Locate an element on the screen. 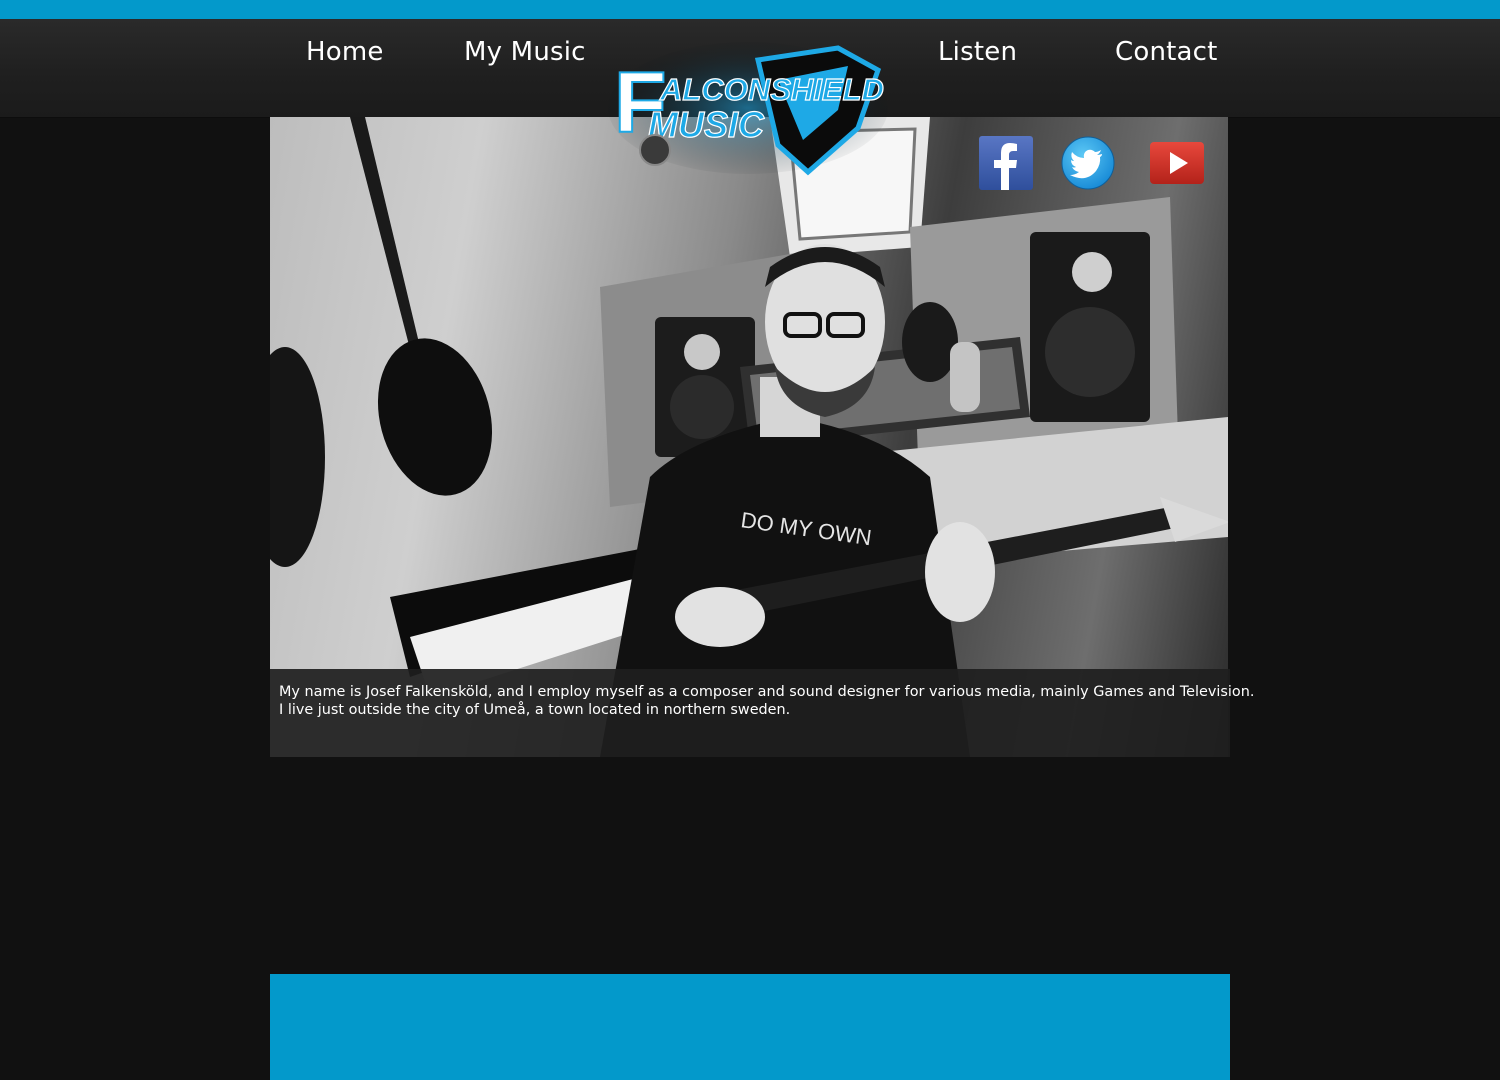  youtube-icon-svg is located at coordinates (1177, 163).